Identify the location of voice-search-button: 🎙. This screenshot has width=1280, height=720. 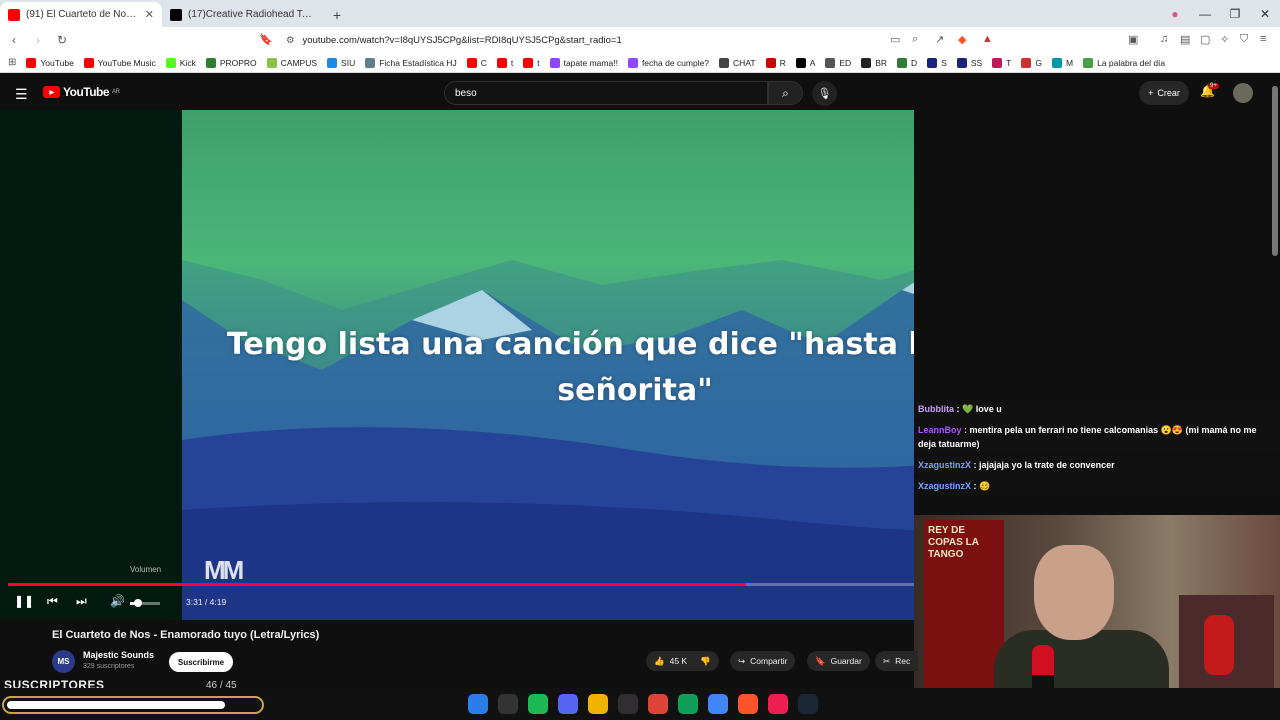
(824, 93).